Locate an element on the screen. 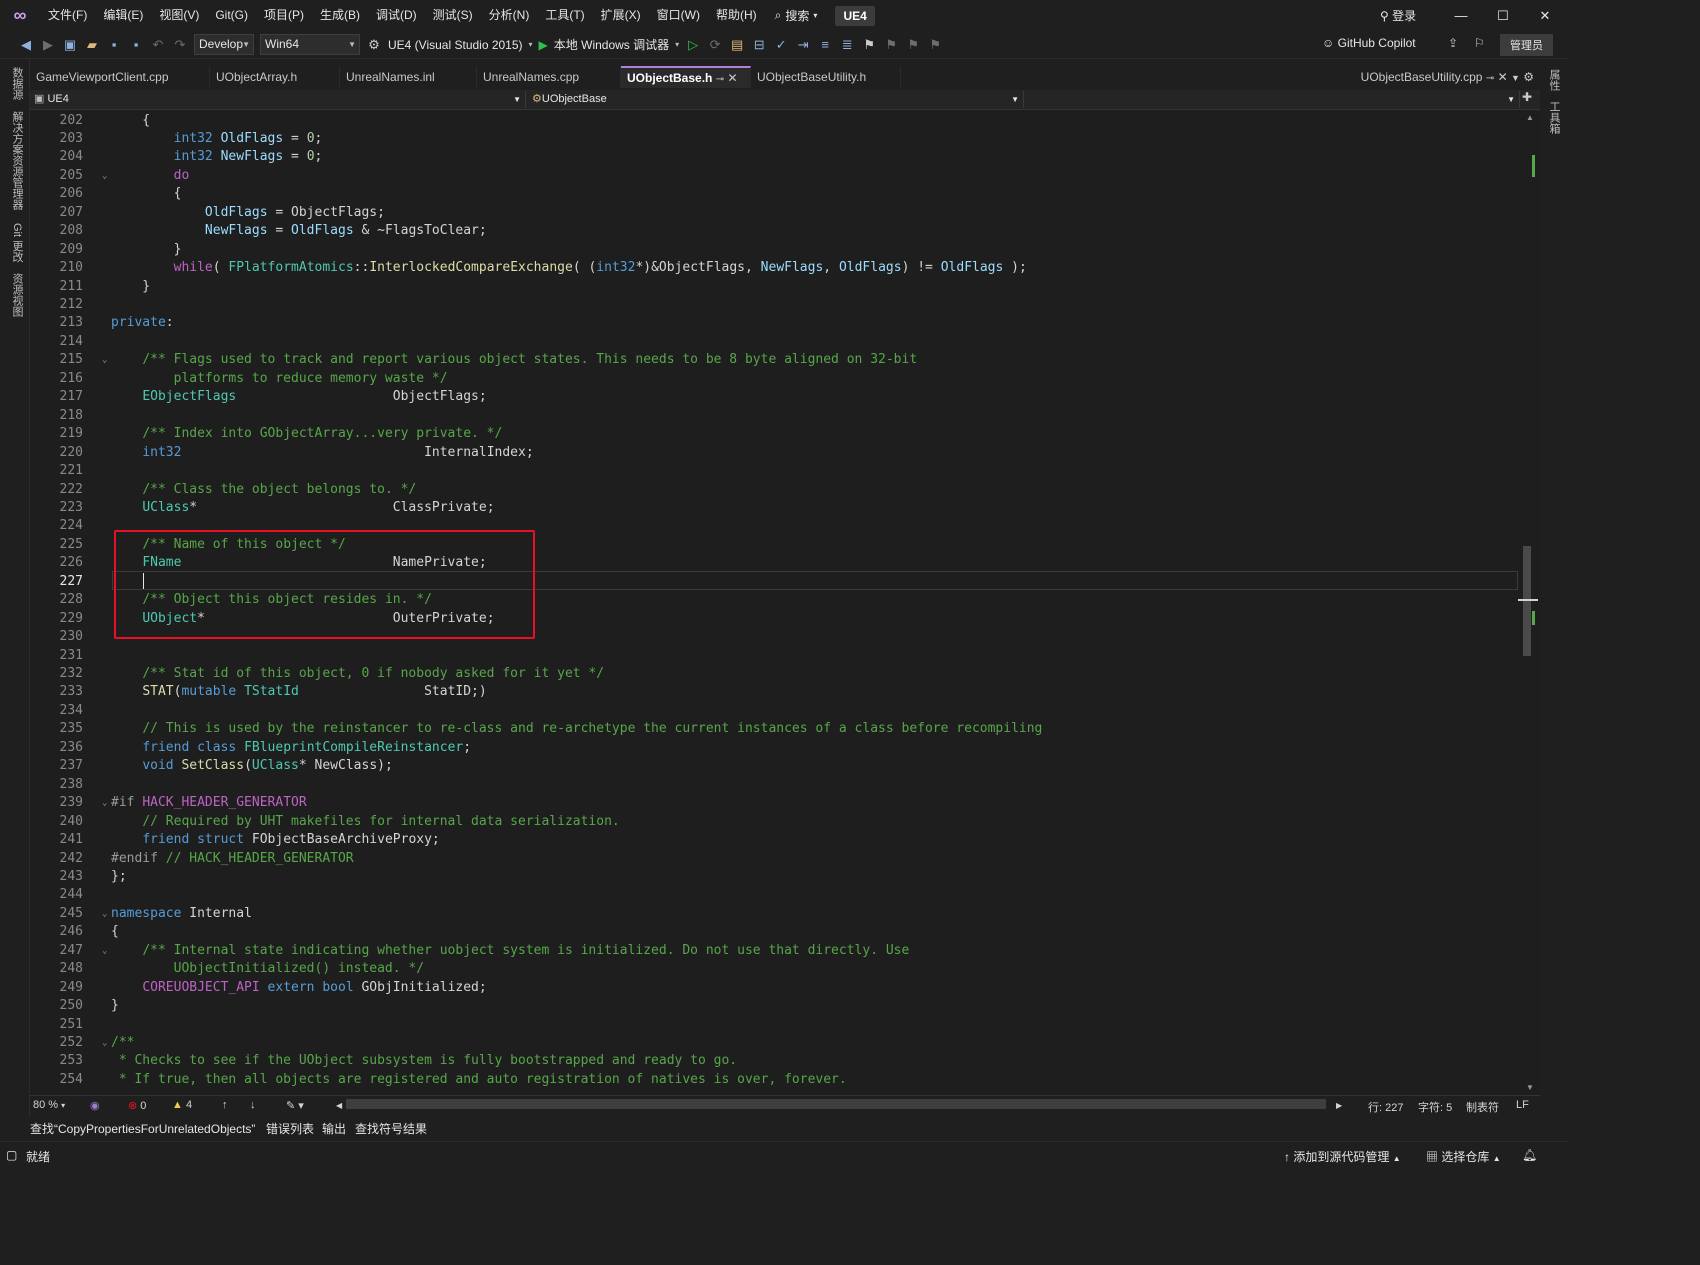  spellcheck-icon: ✓ is located at coordinates (781, 45).